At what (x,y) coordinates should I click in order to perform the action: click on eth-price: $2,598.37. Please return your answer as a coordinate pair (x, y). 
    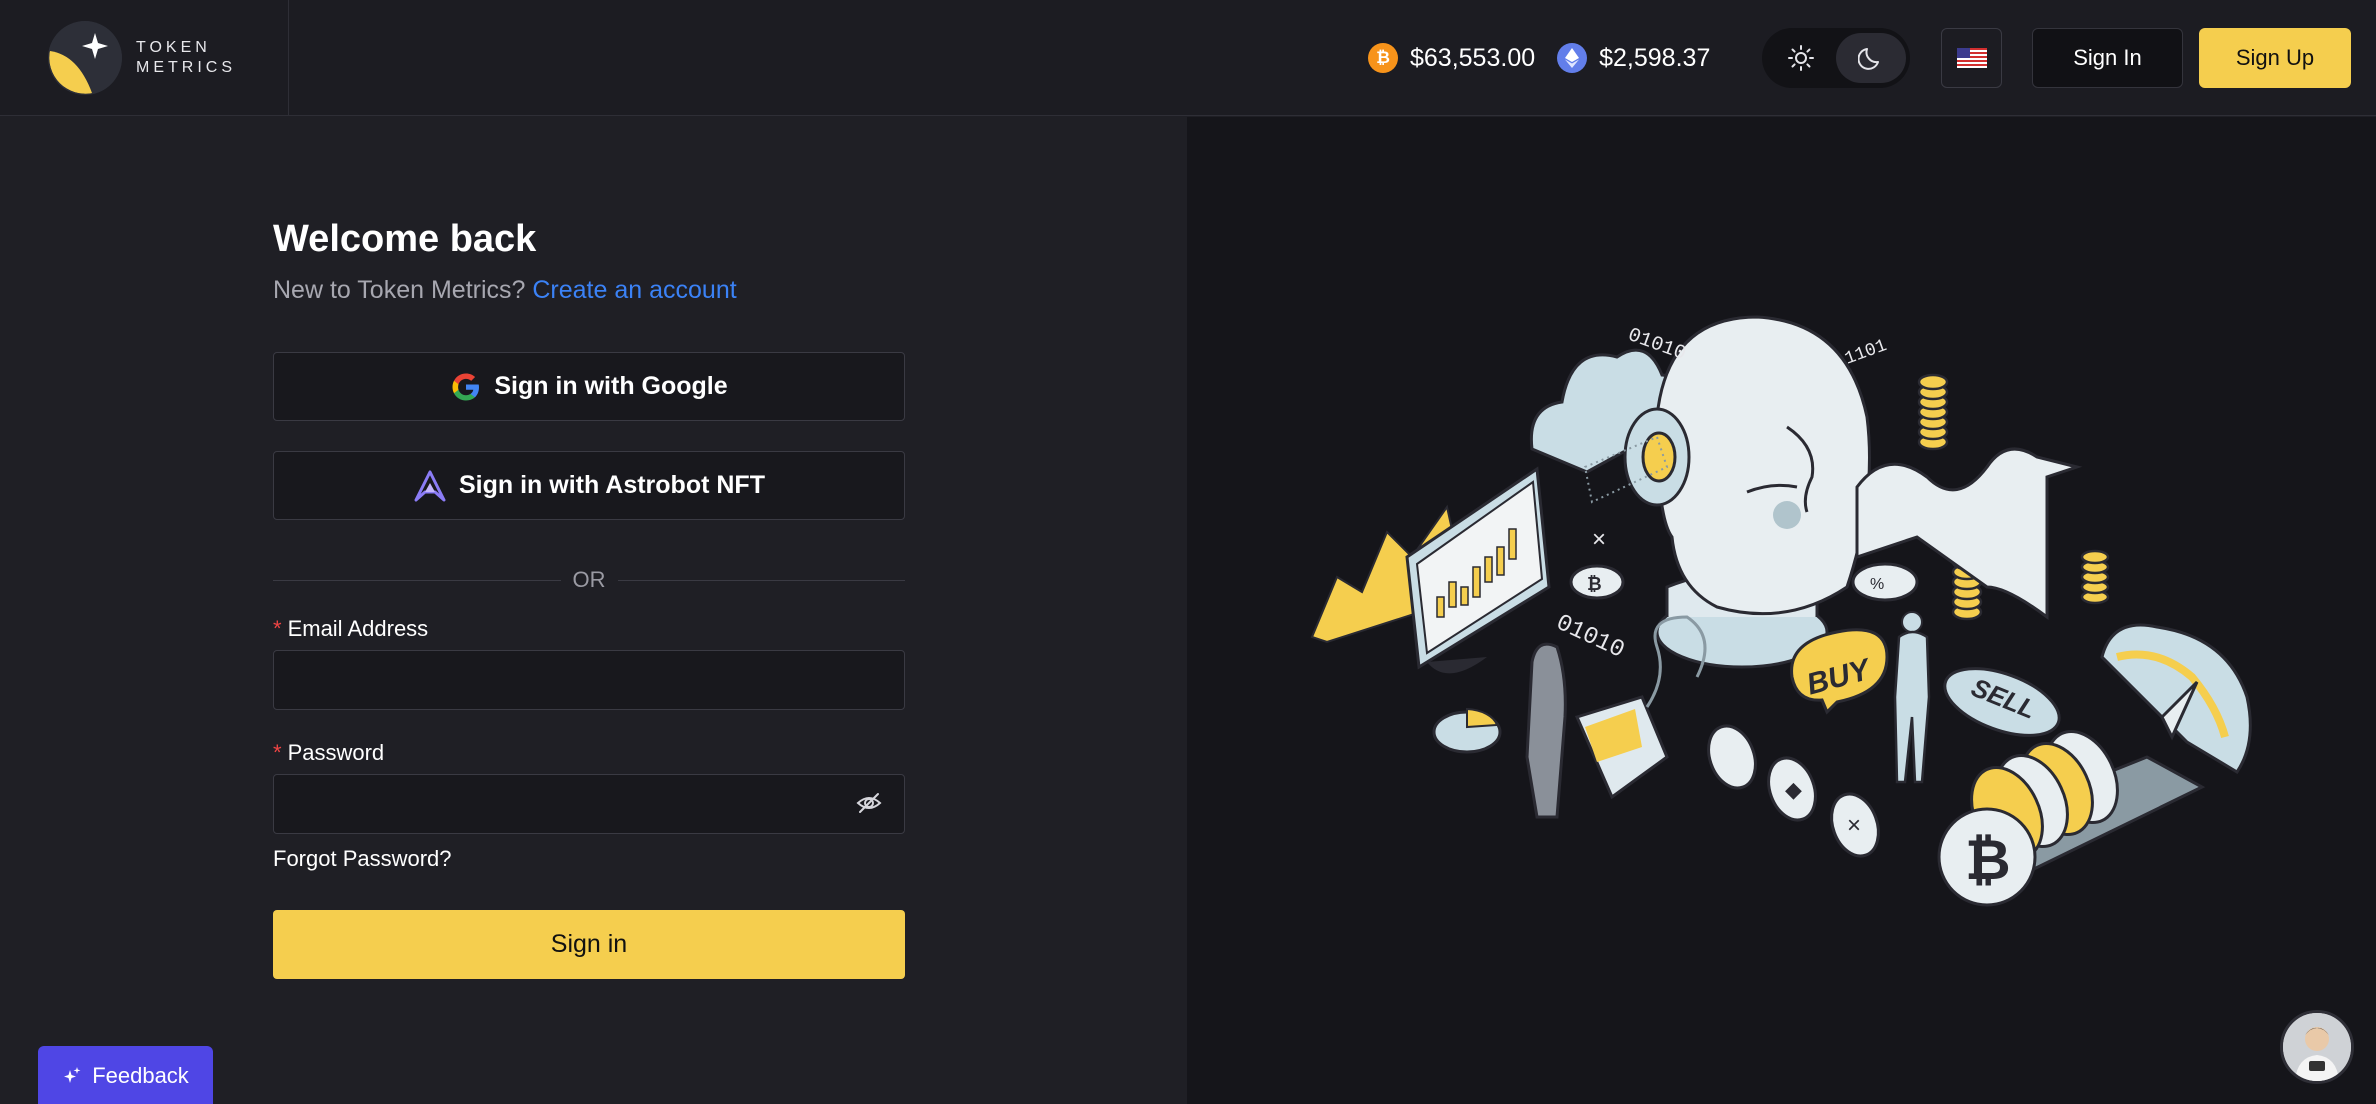
    Looking at the image, I should click on (1633, 58).